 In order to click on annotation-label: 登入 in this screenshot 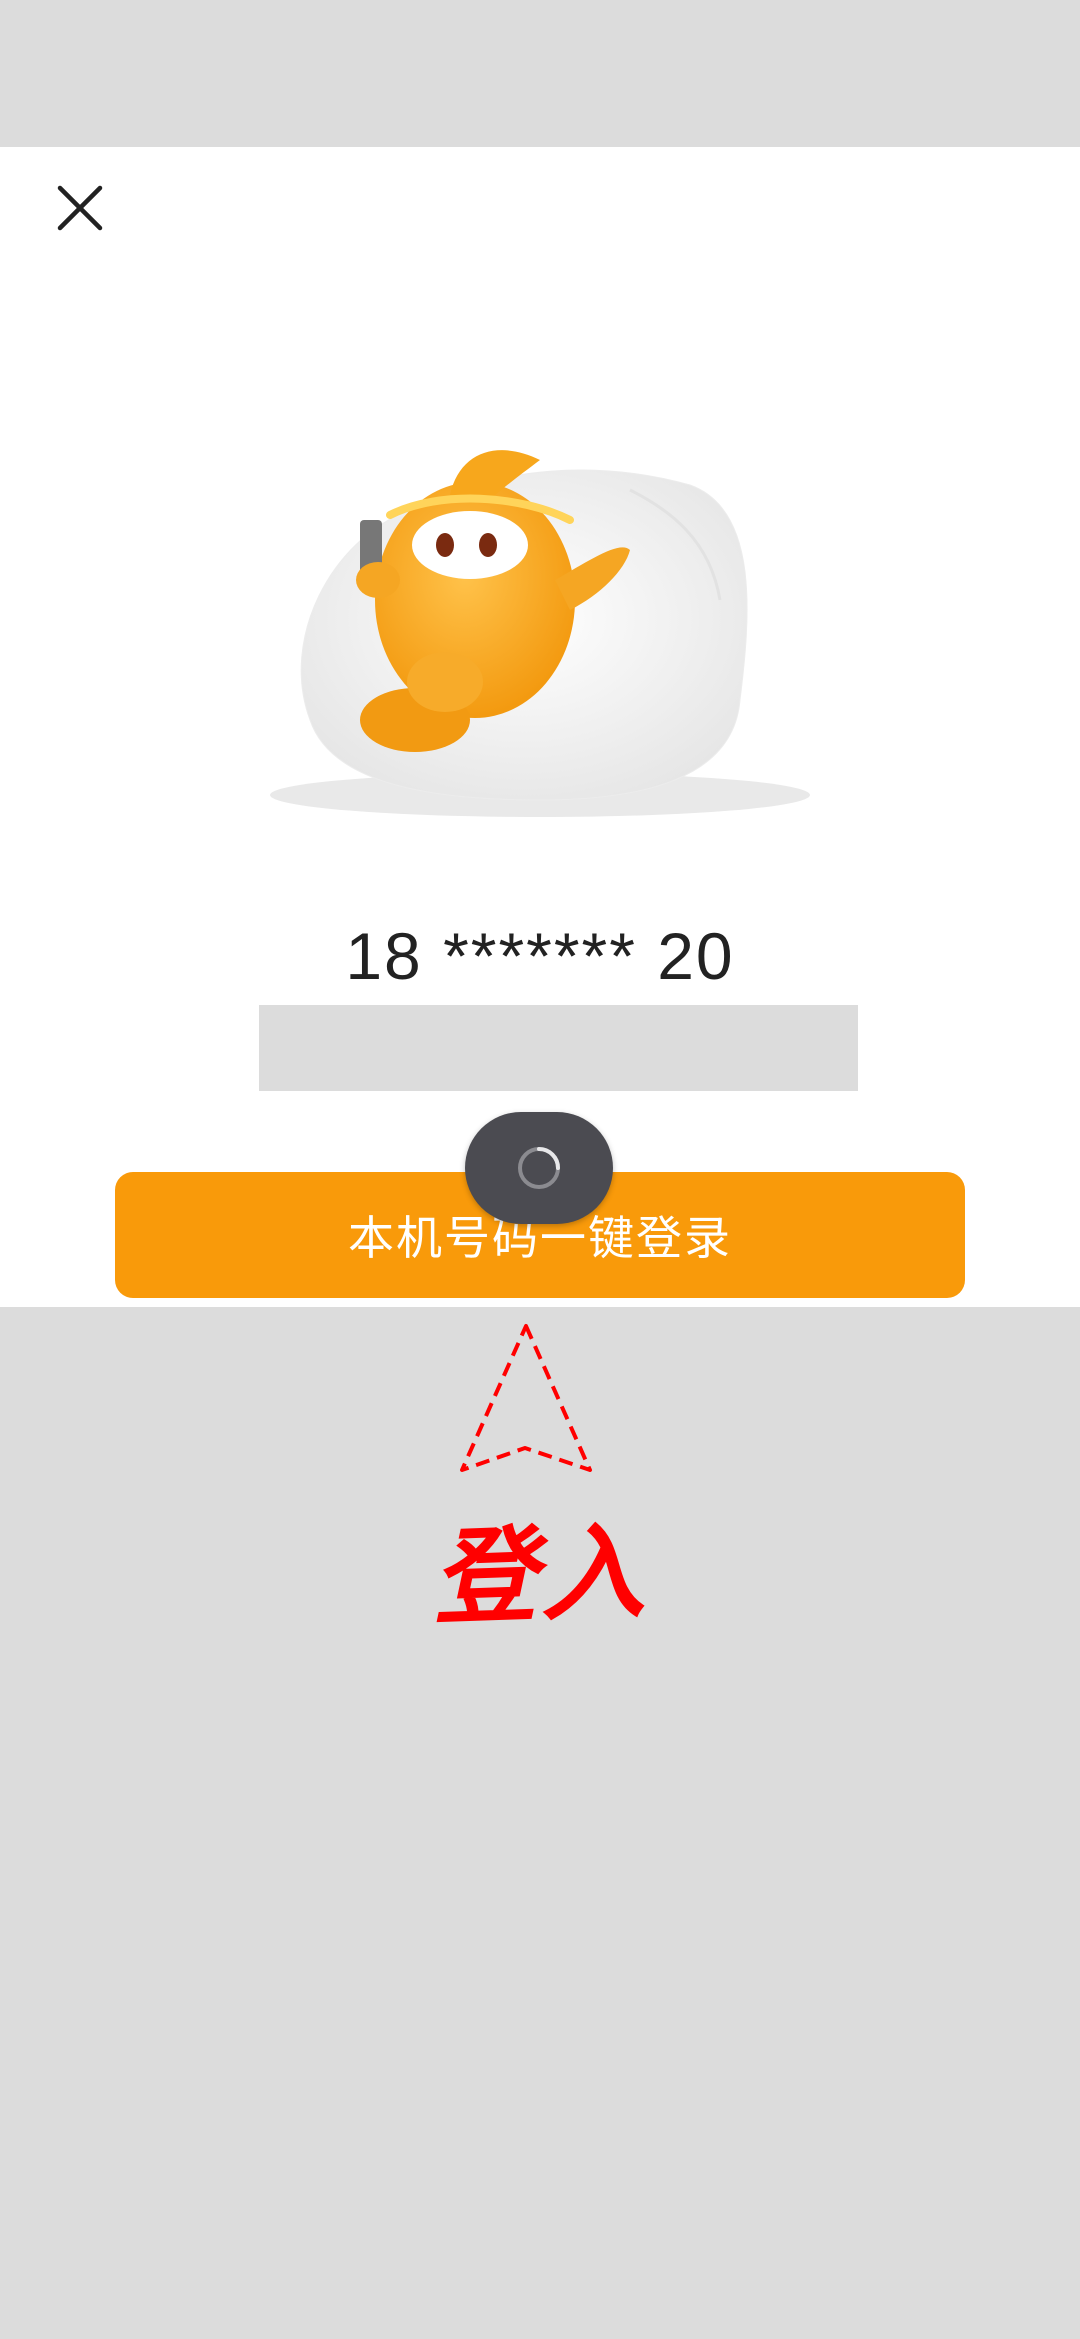, I will do `click(540, 1575)`.